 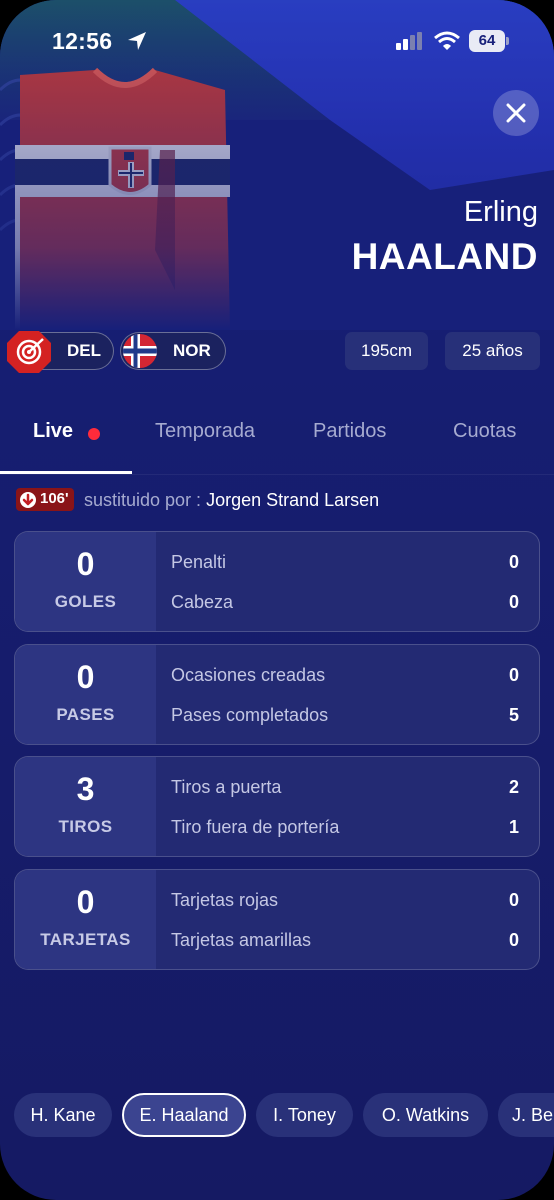 I want to click on stat-row-label: Cabeza, so click(x=202, y=602).